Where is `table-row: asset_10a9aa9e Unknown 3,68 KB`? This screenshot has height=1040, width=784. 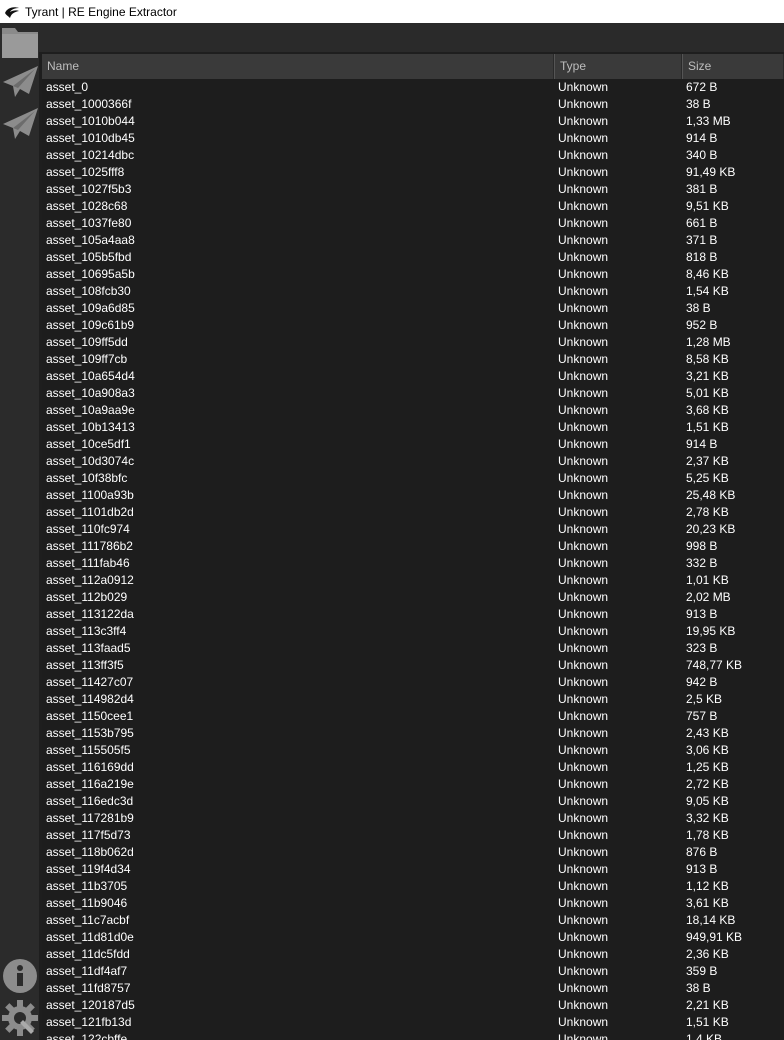
table-row: asset_10a9aa9e Unknown 3,68 KB is located at coordinates (413, 410).